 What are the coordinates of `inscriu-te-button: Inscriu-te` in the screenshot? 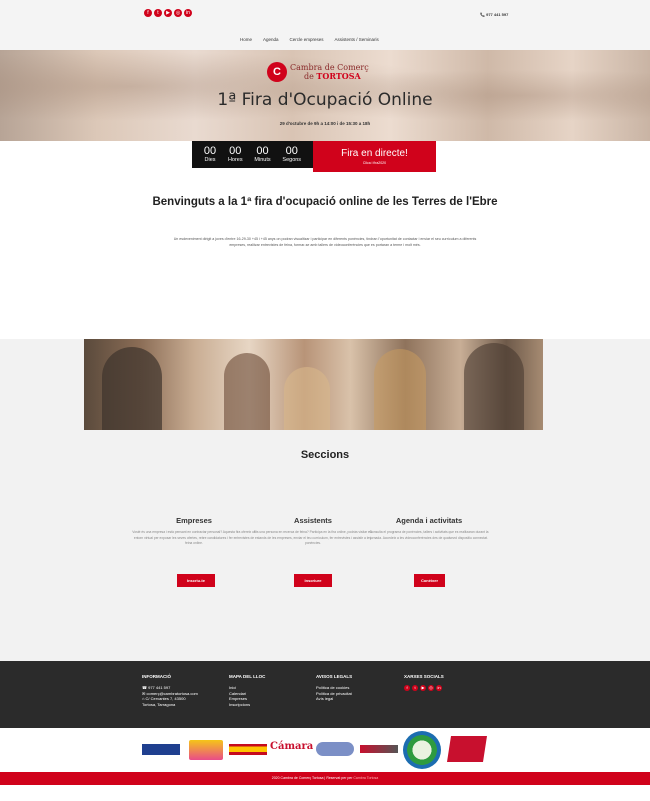 It's located at (196, 580).